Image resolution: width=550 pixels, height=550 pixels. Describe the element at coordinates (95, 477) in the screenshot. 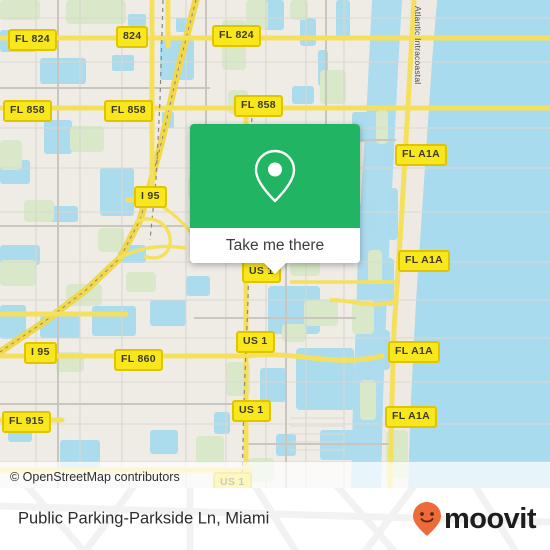

I see `attribution-text: © OpenStreetMap contributors` at that location.